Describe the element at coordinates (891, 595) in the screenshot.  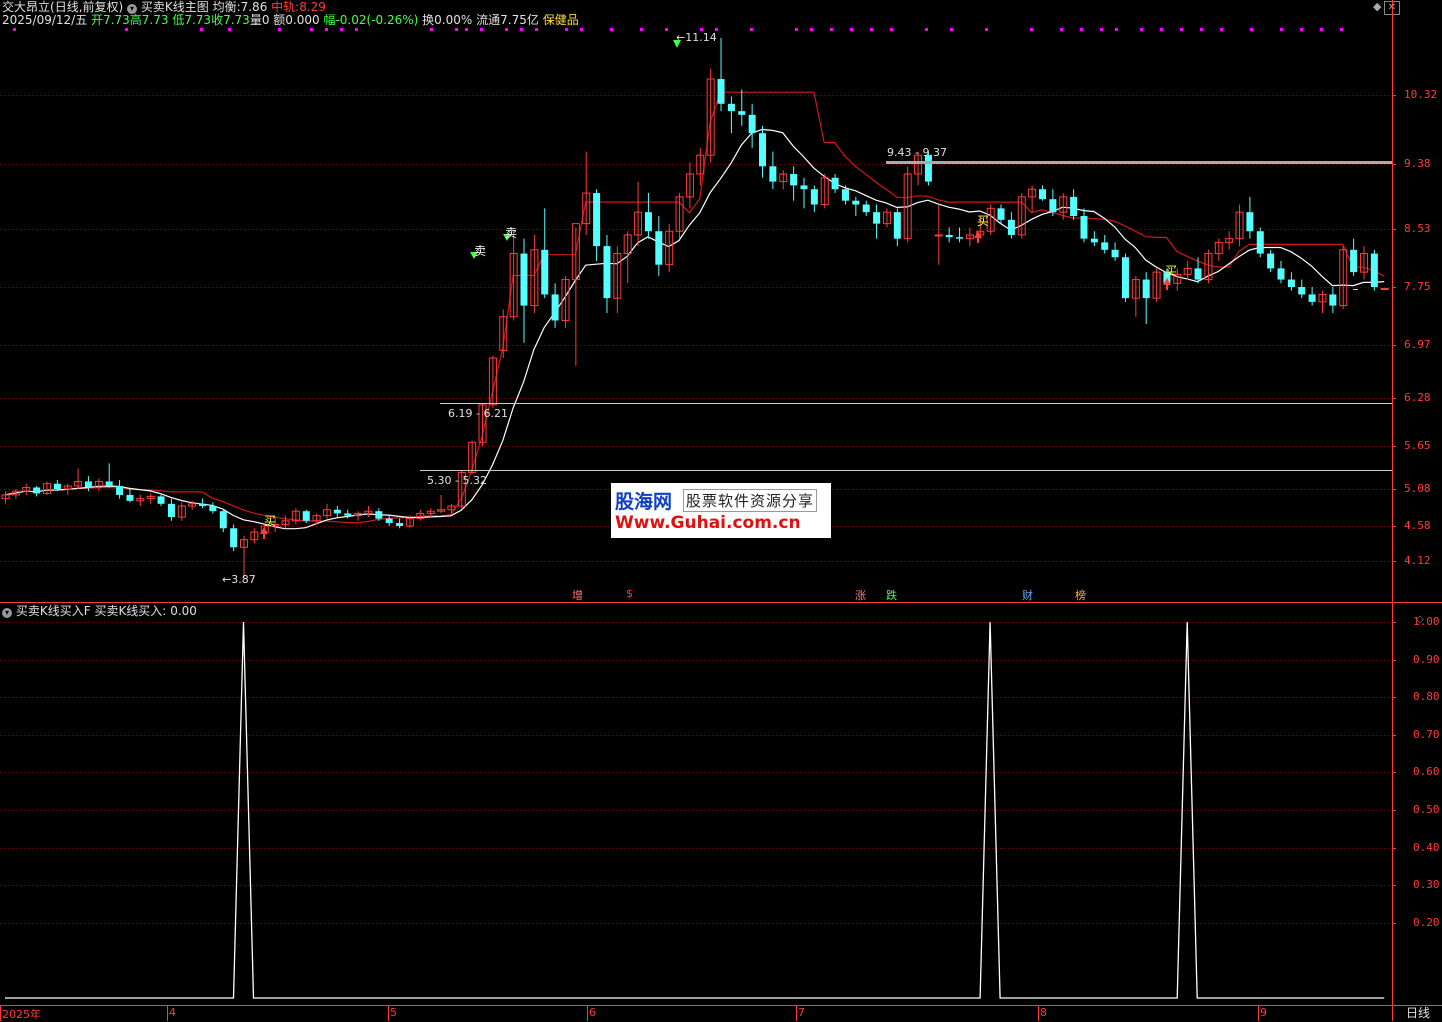
I see `event-tag-die: 跌` at that location.